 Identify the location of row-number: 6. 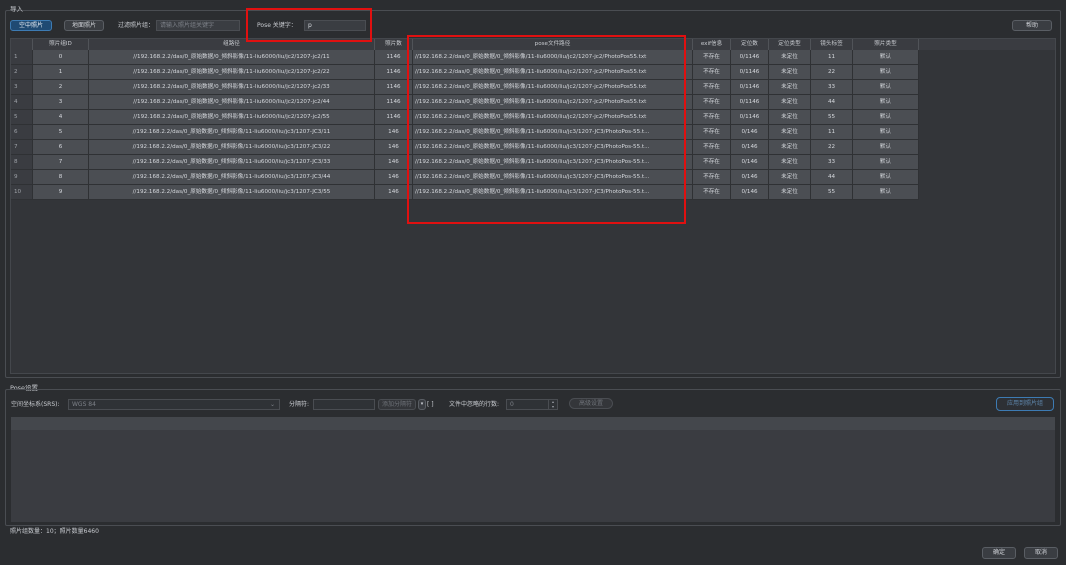
(22, 132).